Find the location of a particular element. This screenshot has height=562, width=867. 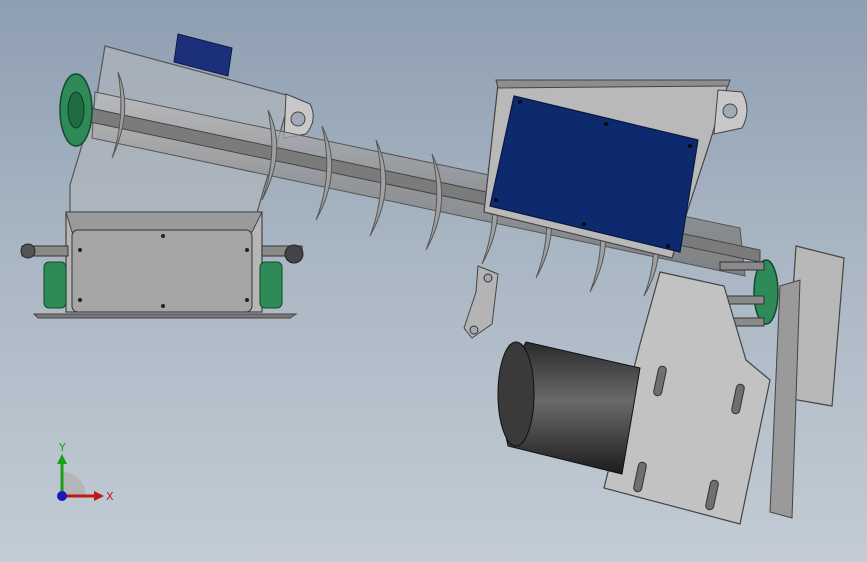

lower-housing-top is located at coordinates (164, 222).